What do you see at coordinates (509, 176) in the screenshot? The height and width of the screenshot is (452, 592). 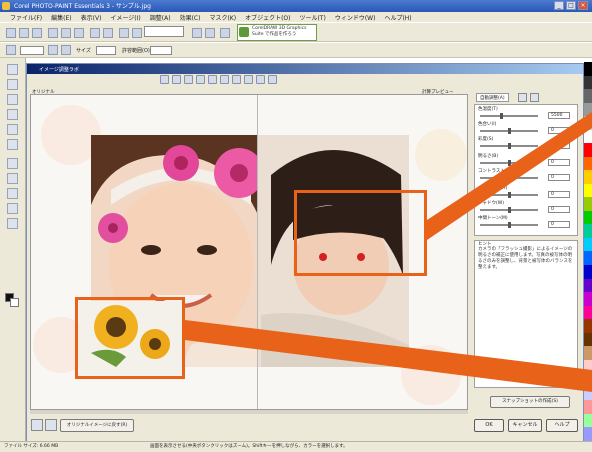 I see `red-eye-callout-pointer` at bounding box center [509, 176].